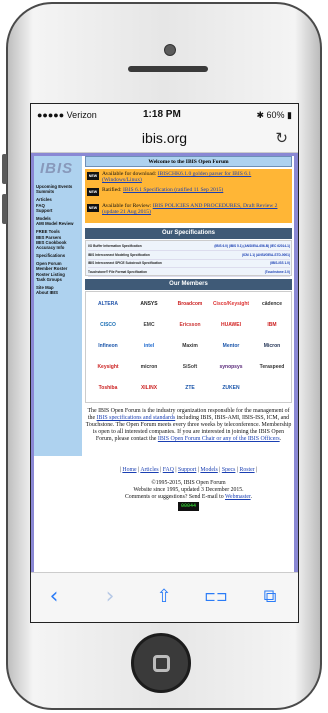 The height and width of the screenshot is (713, 328). Describe the element at coordinates (108, 346) in the screenshot. I see `member-logo: Infineon` at that location.